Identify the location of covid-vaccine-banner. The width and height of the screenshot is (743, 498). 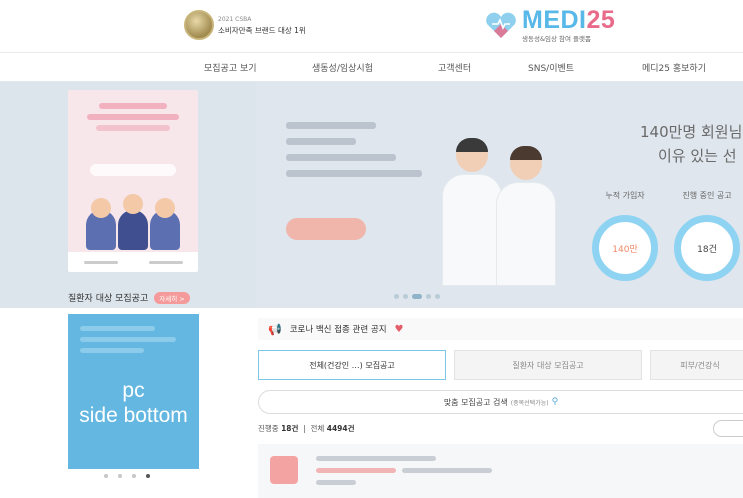
(133, 181).